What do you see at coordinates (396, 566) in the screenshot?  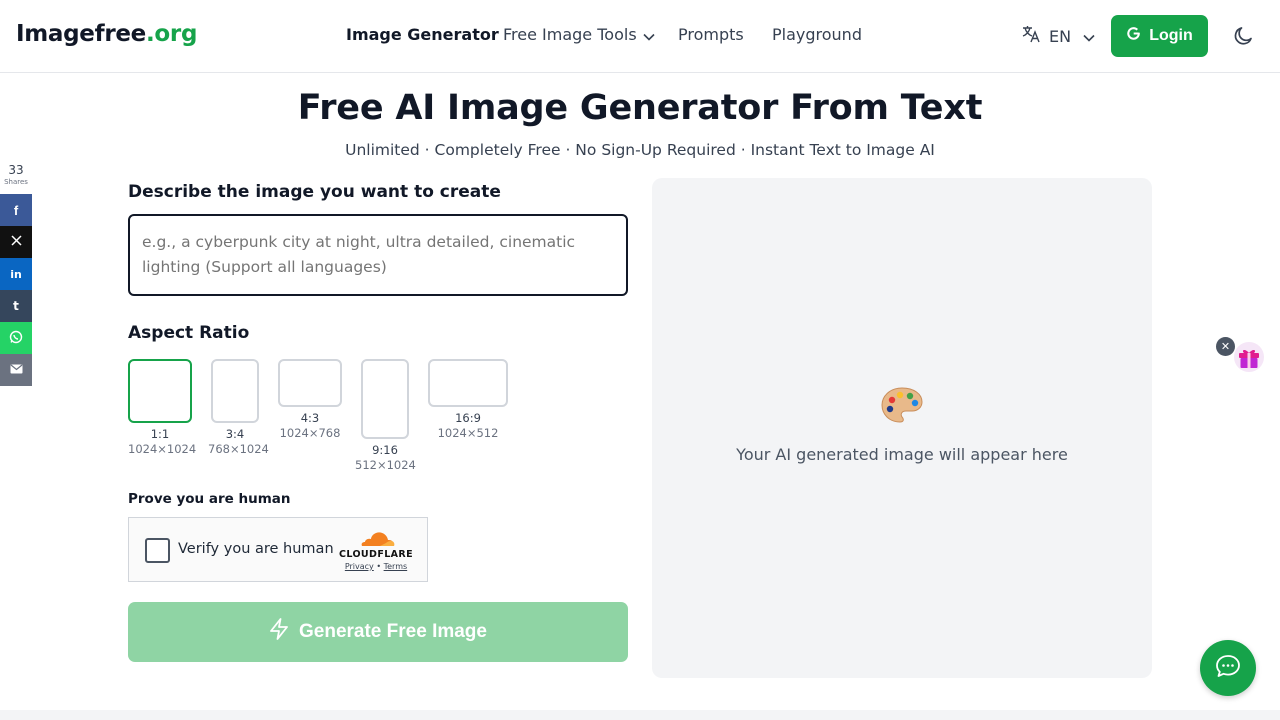 I see `captcha-terms-link: Terms` at bounding box center [396, 566].